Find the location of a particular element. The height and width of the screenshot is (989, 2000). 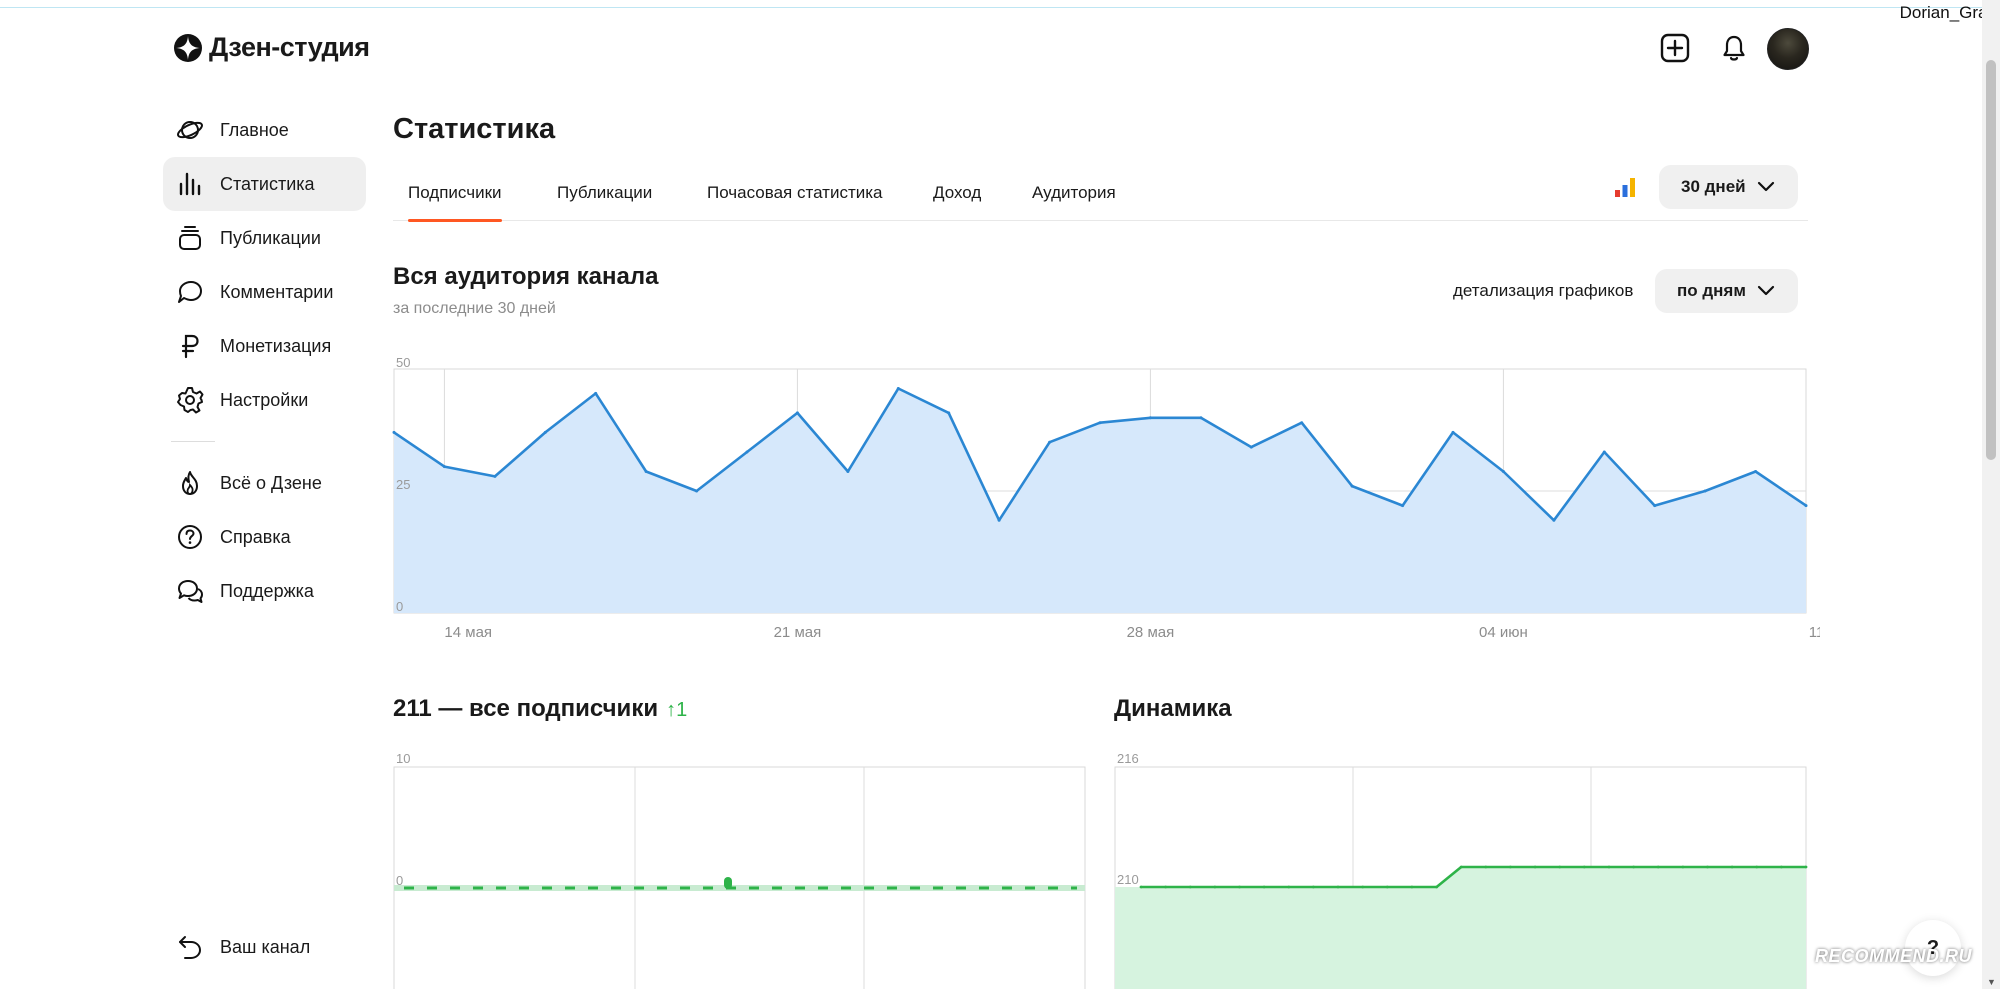

tab-audience: Аудитория is located at coordinates (1074, 193).